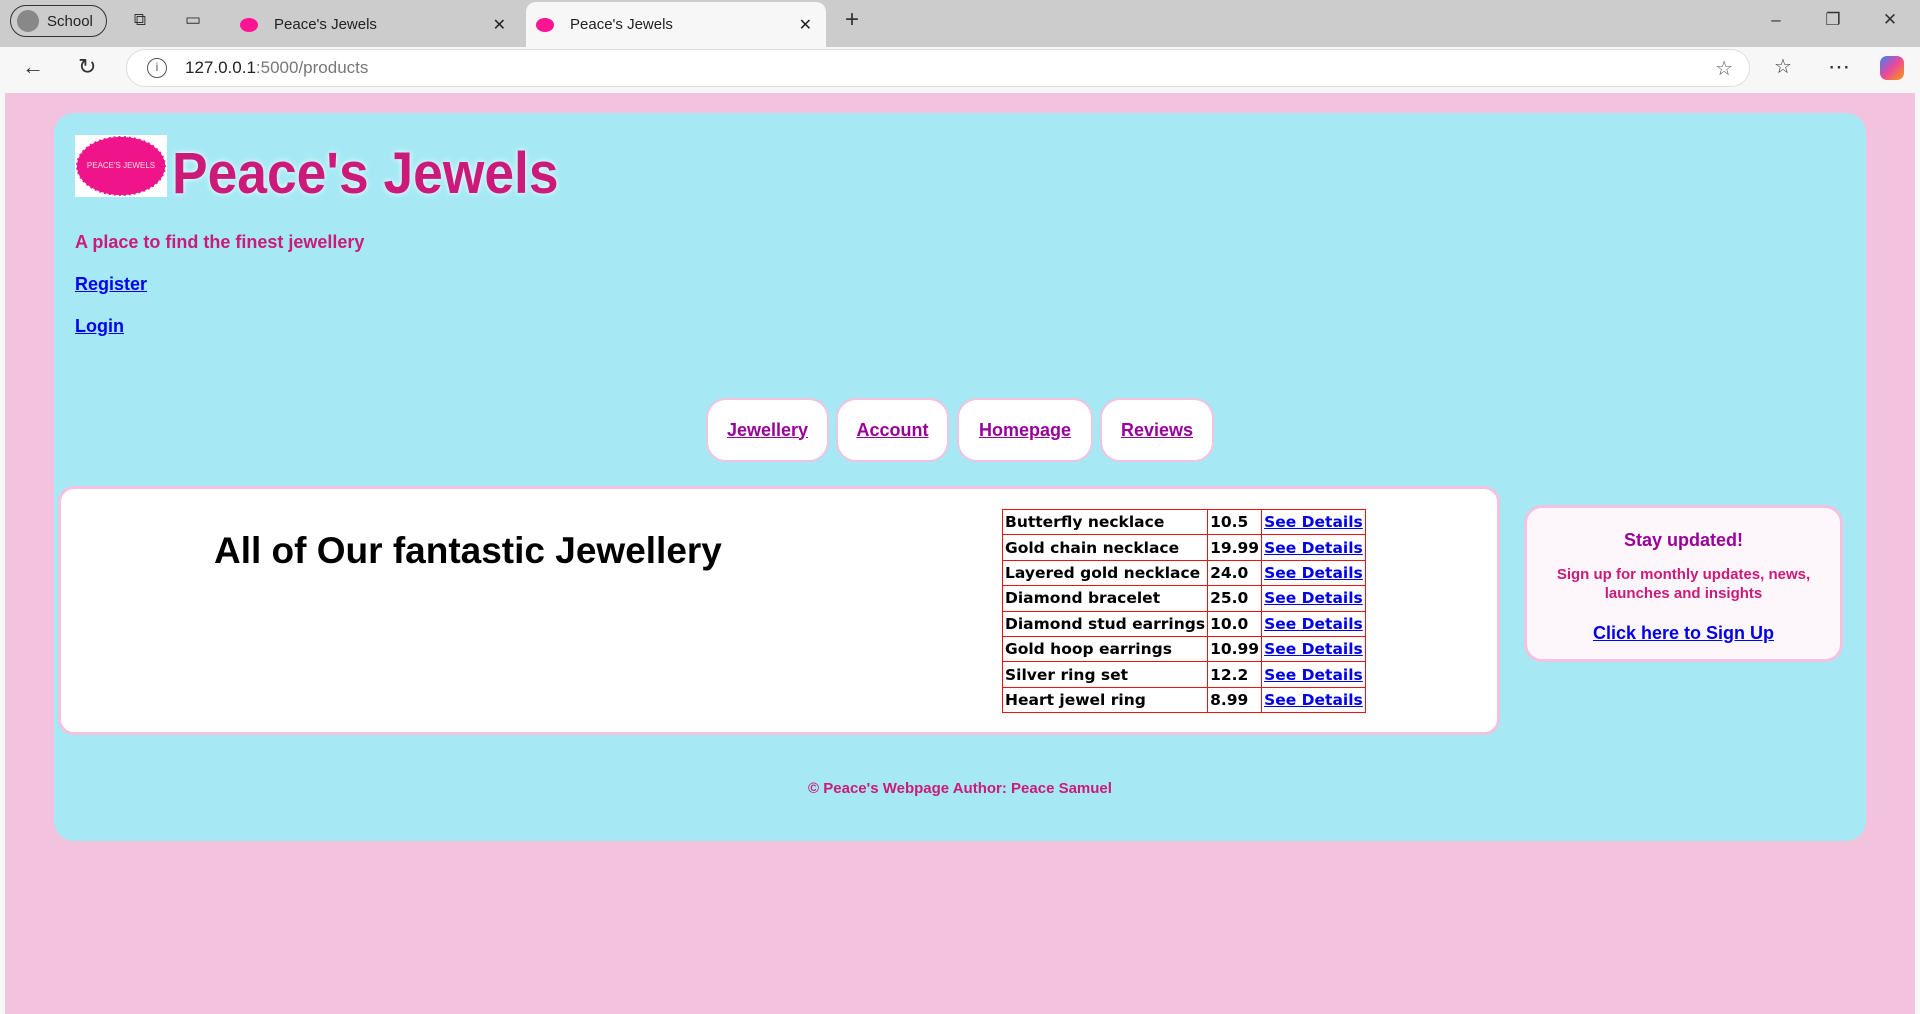 This screenshot has width=1920, height=1014. Describe the element at coordinates (938, 68) in the screenshot. I see `address-bar: i 127.0.0.1:5000/products ☆` at that location.